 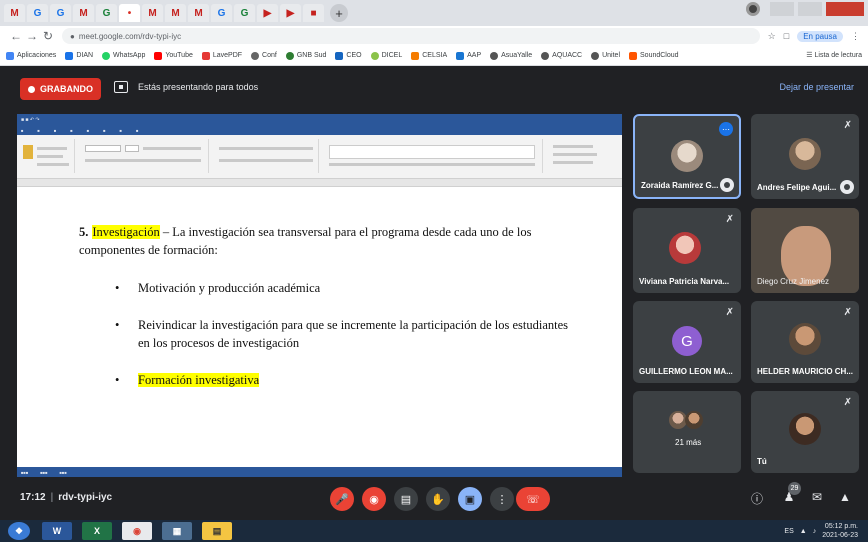 I want to click on network-icon: ▲, so click(x=803, y=531).